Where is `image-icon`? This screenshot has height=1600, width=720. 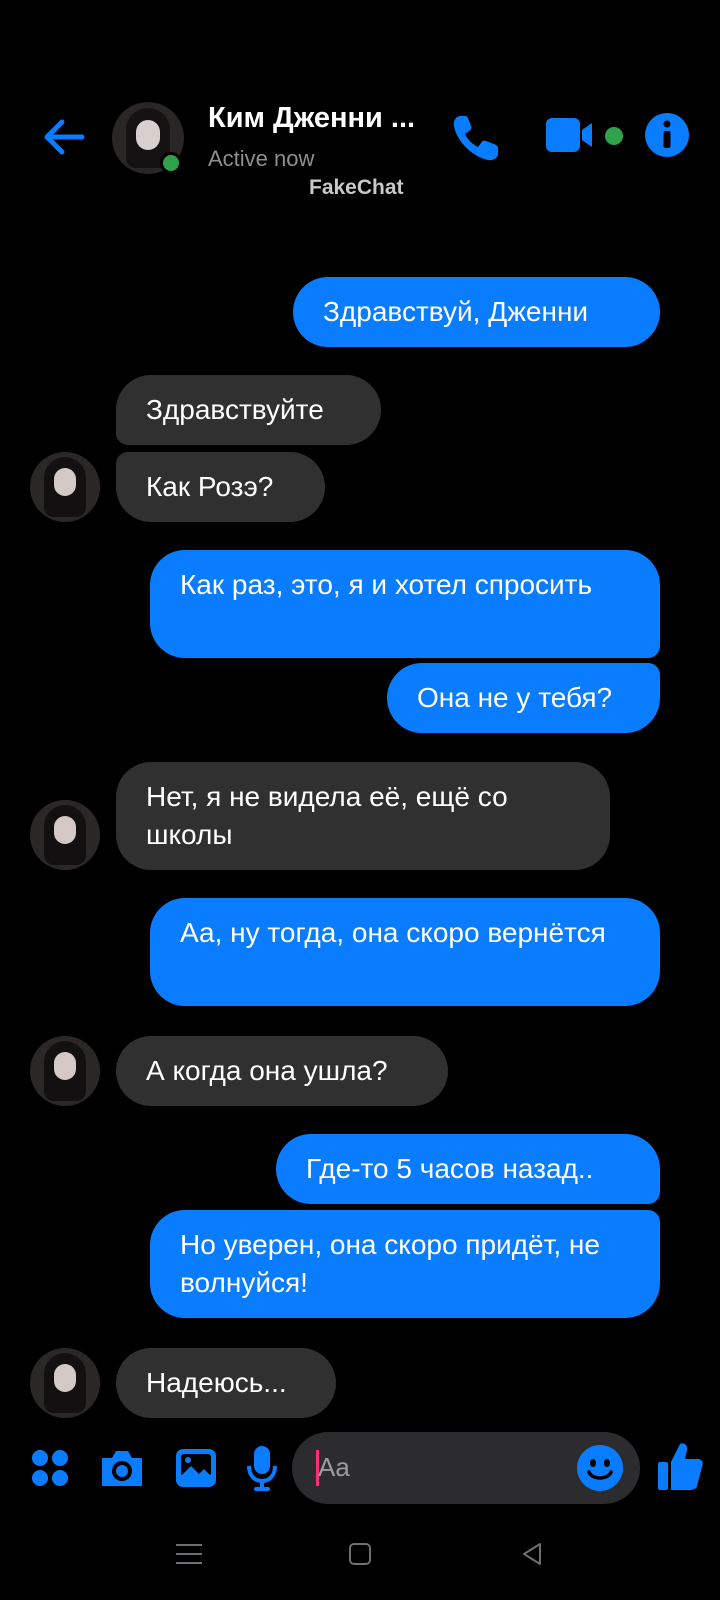
image-icon is located at coordinates (196, 1468).